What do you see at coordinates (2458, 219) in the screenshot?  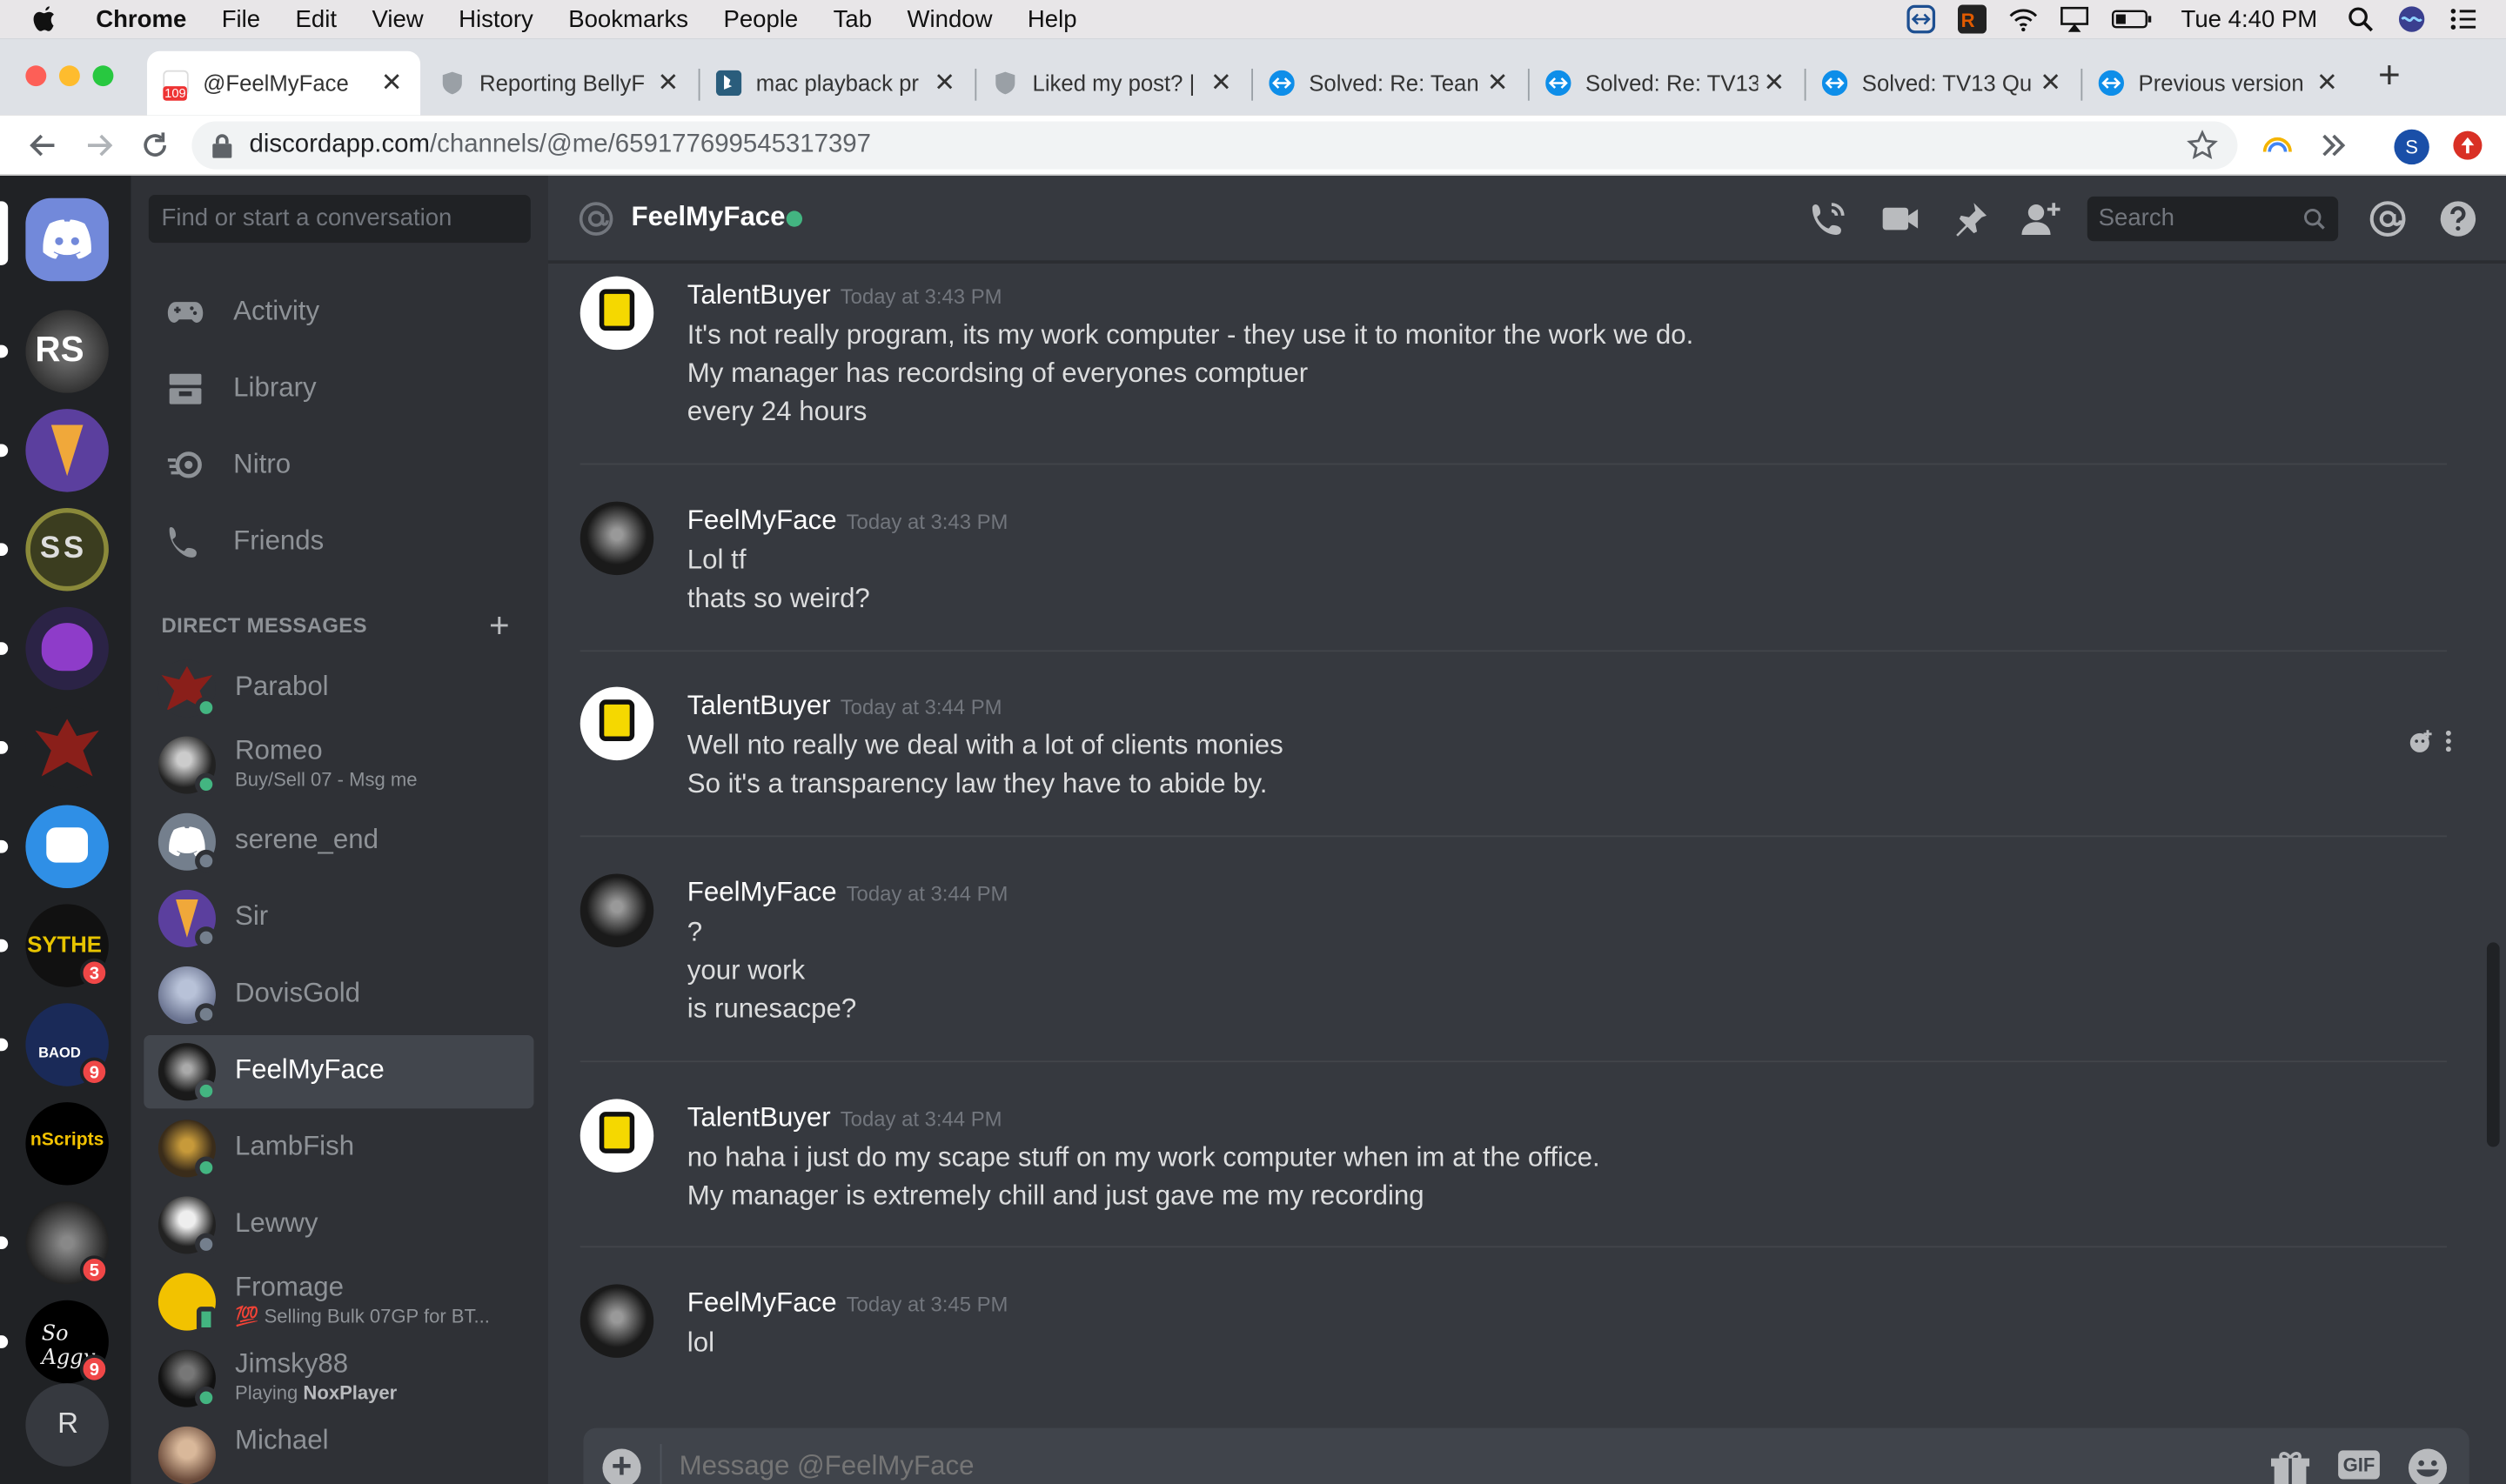 I see `help-icon` at bounding box center [2458, 219].